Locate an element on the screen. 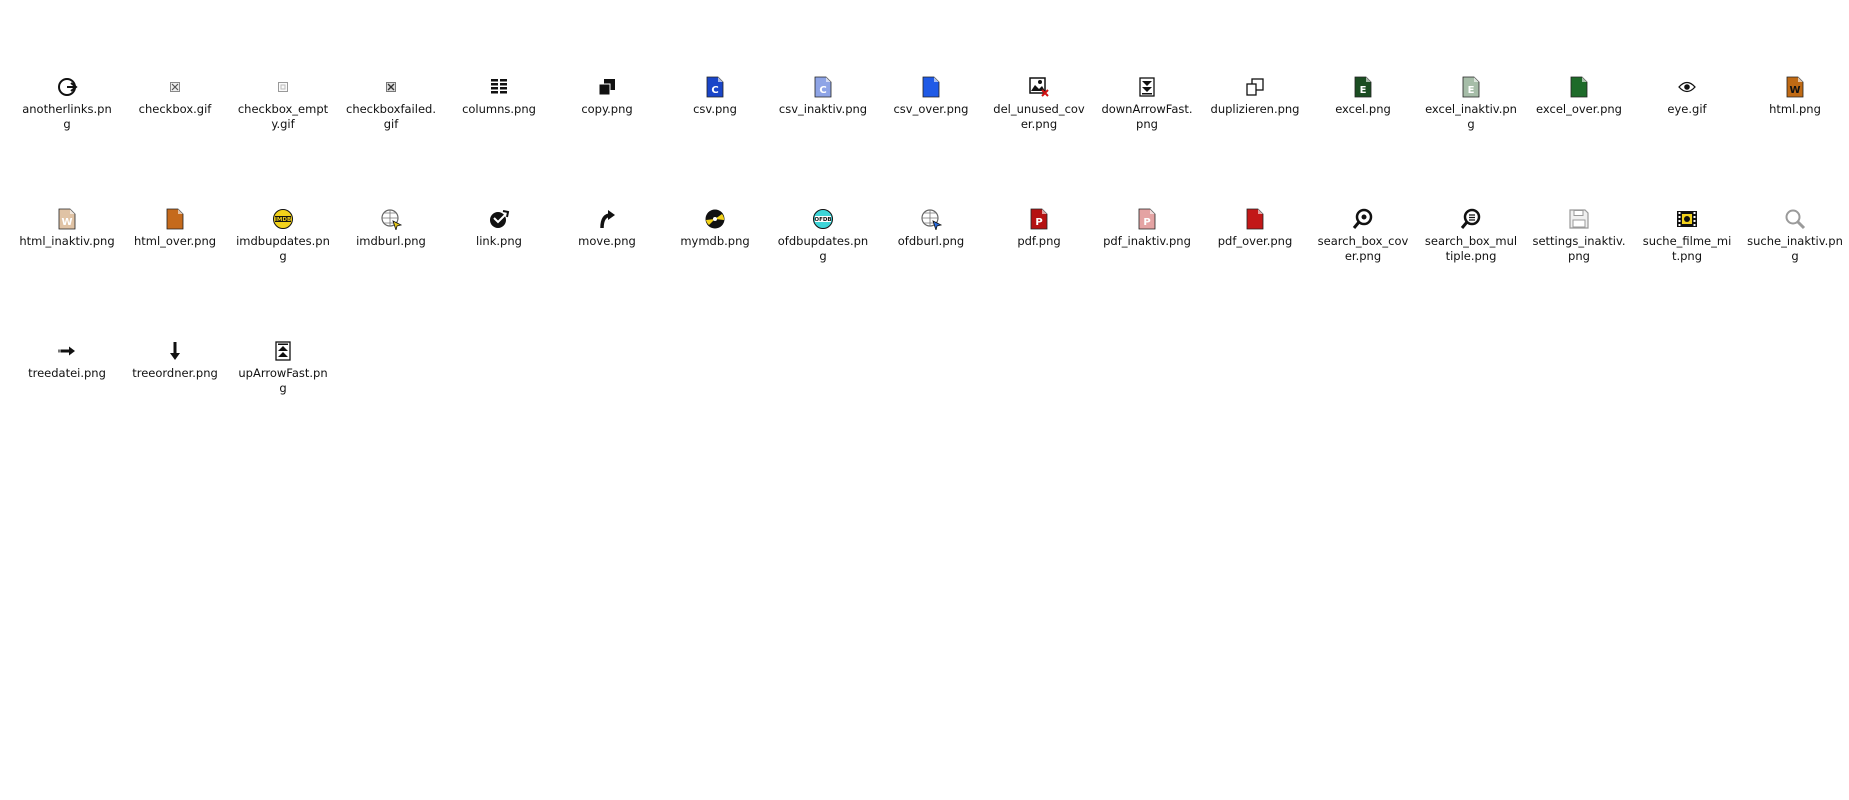  move-icon is located at coordinates (607, 219).